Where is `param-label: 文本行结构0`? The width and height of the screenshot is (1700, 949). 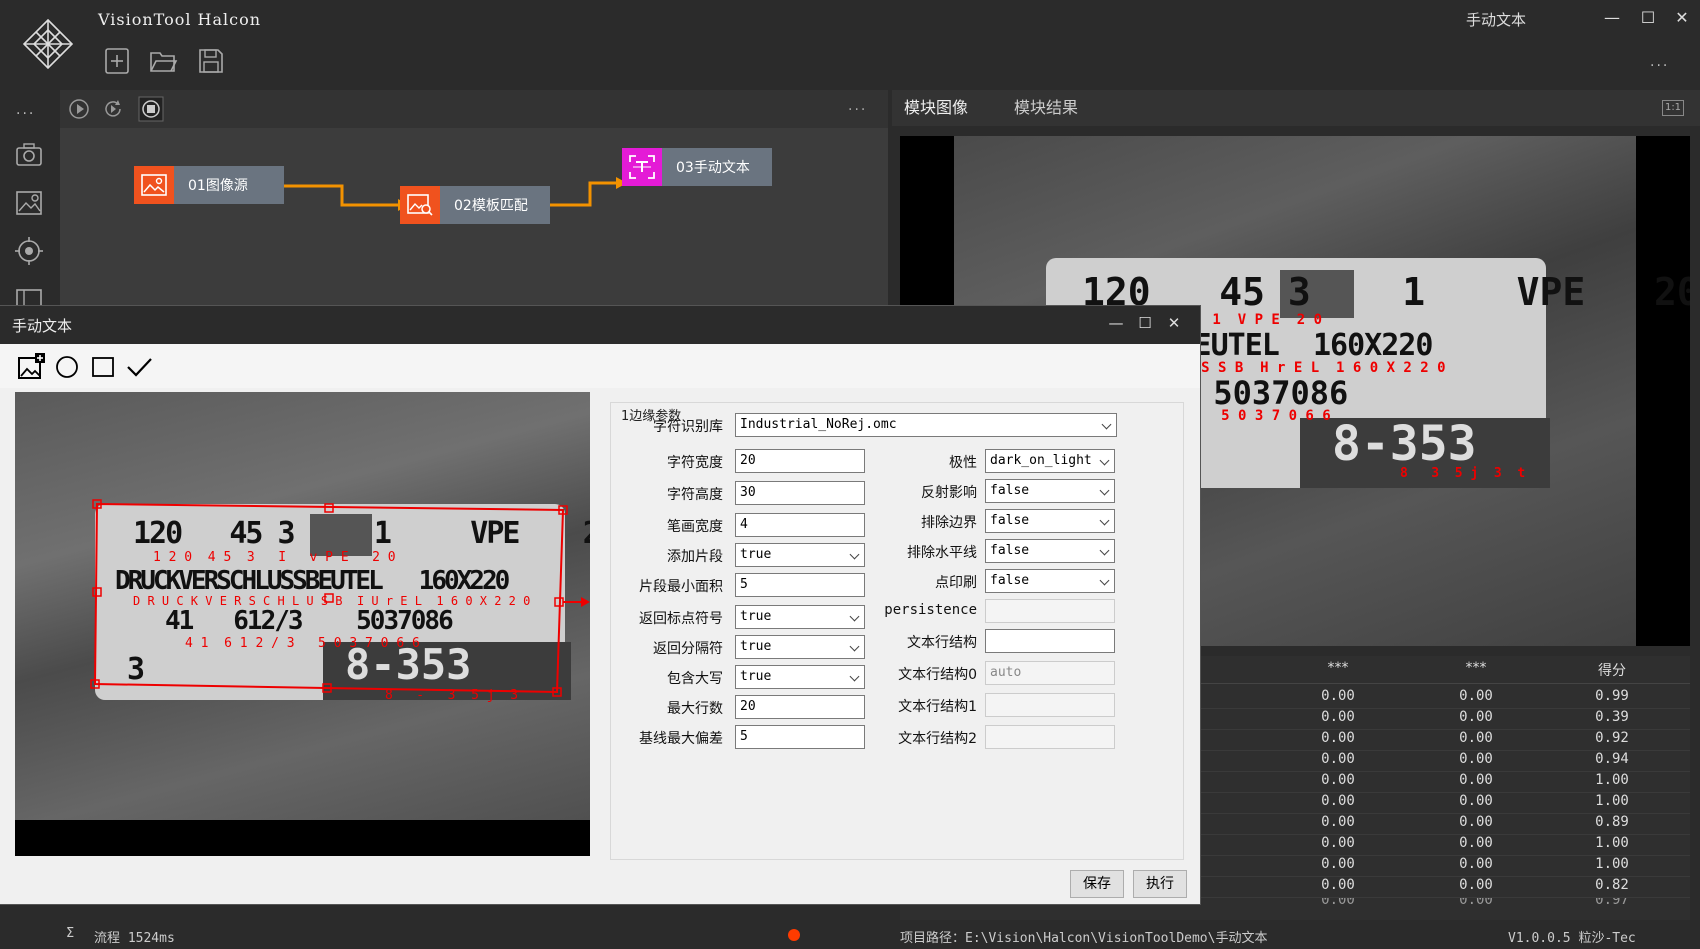
param-label: 文本行结构0 is located at coordinates (937, 675).